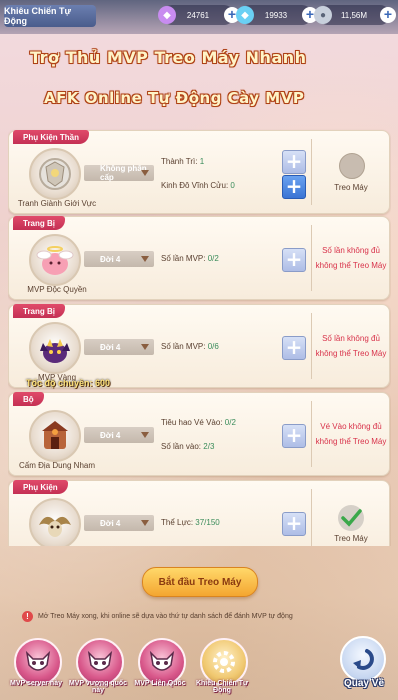  Describe the element at coordinates (190, 258) in the screenshot. I see `stat-row: Số lần MVP: 0/2` at that location.